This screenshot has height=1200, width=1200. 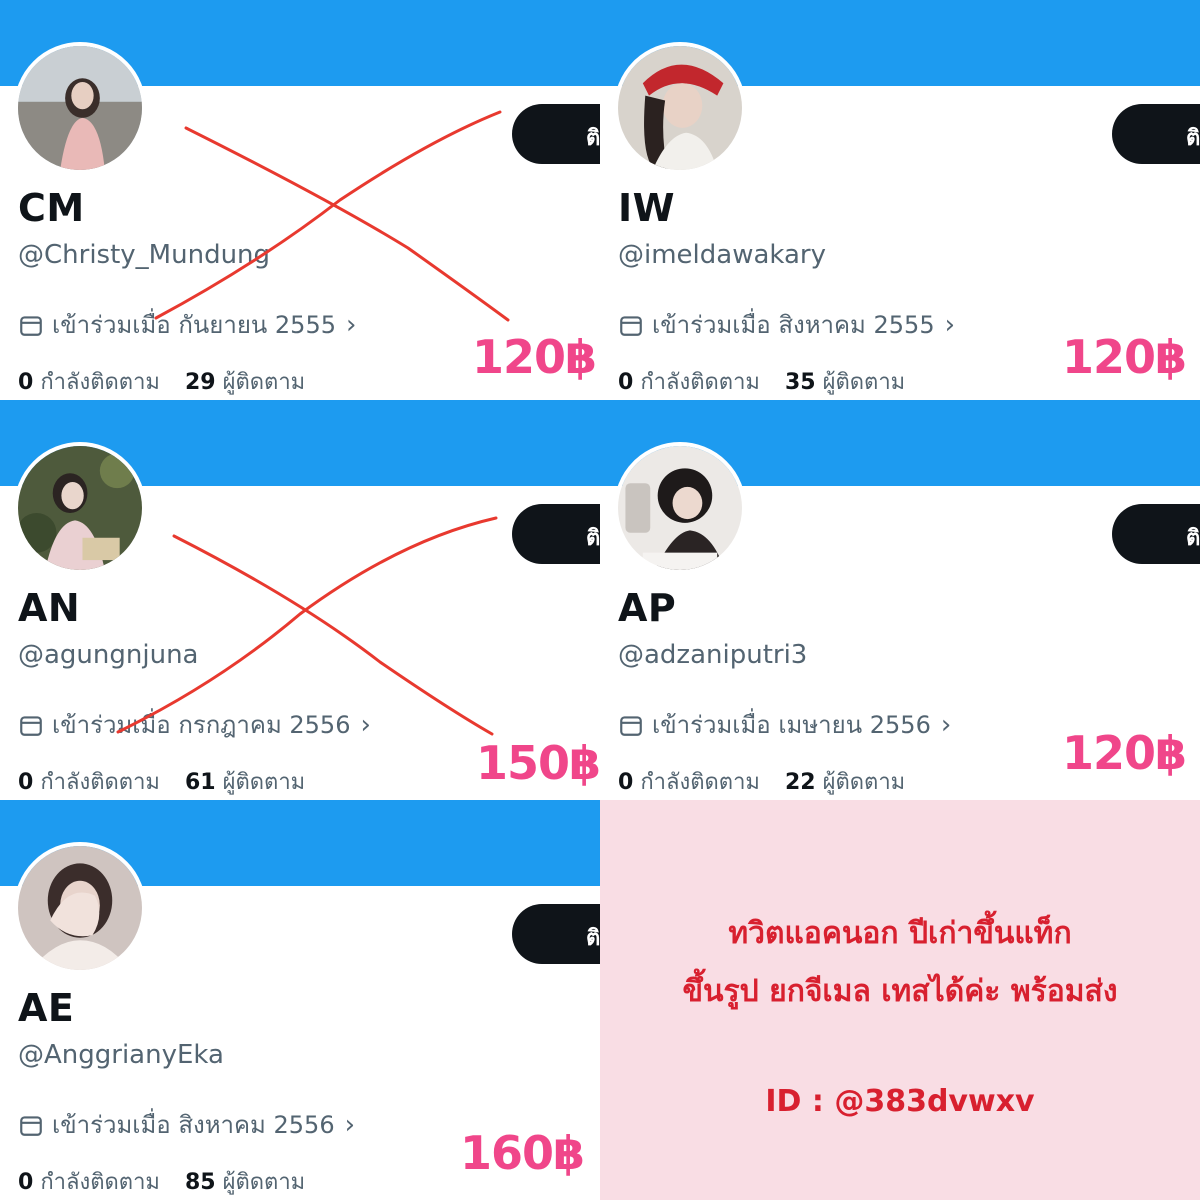 I want to click on display-name: IW, so click(x=647, y=208).